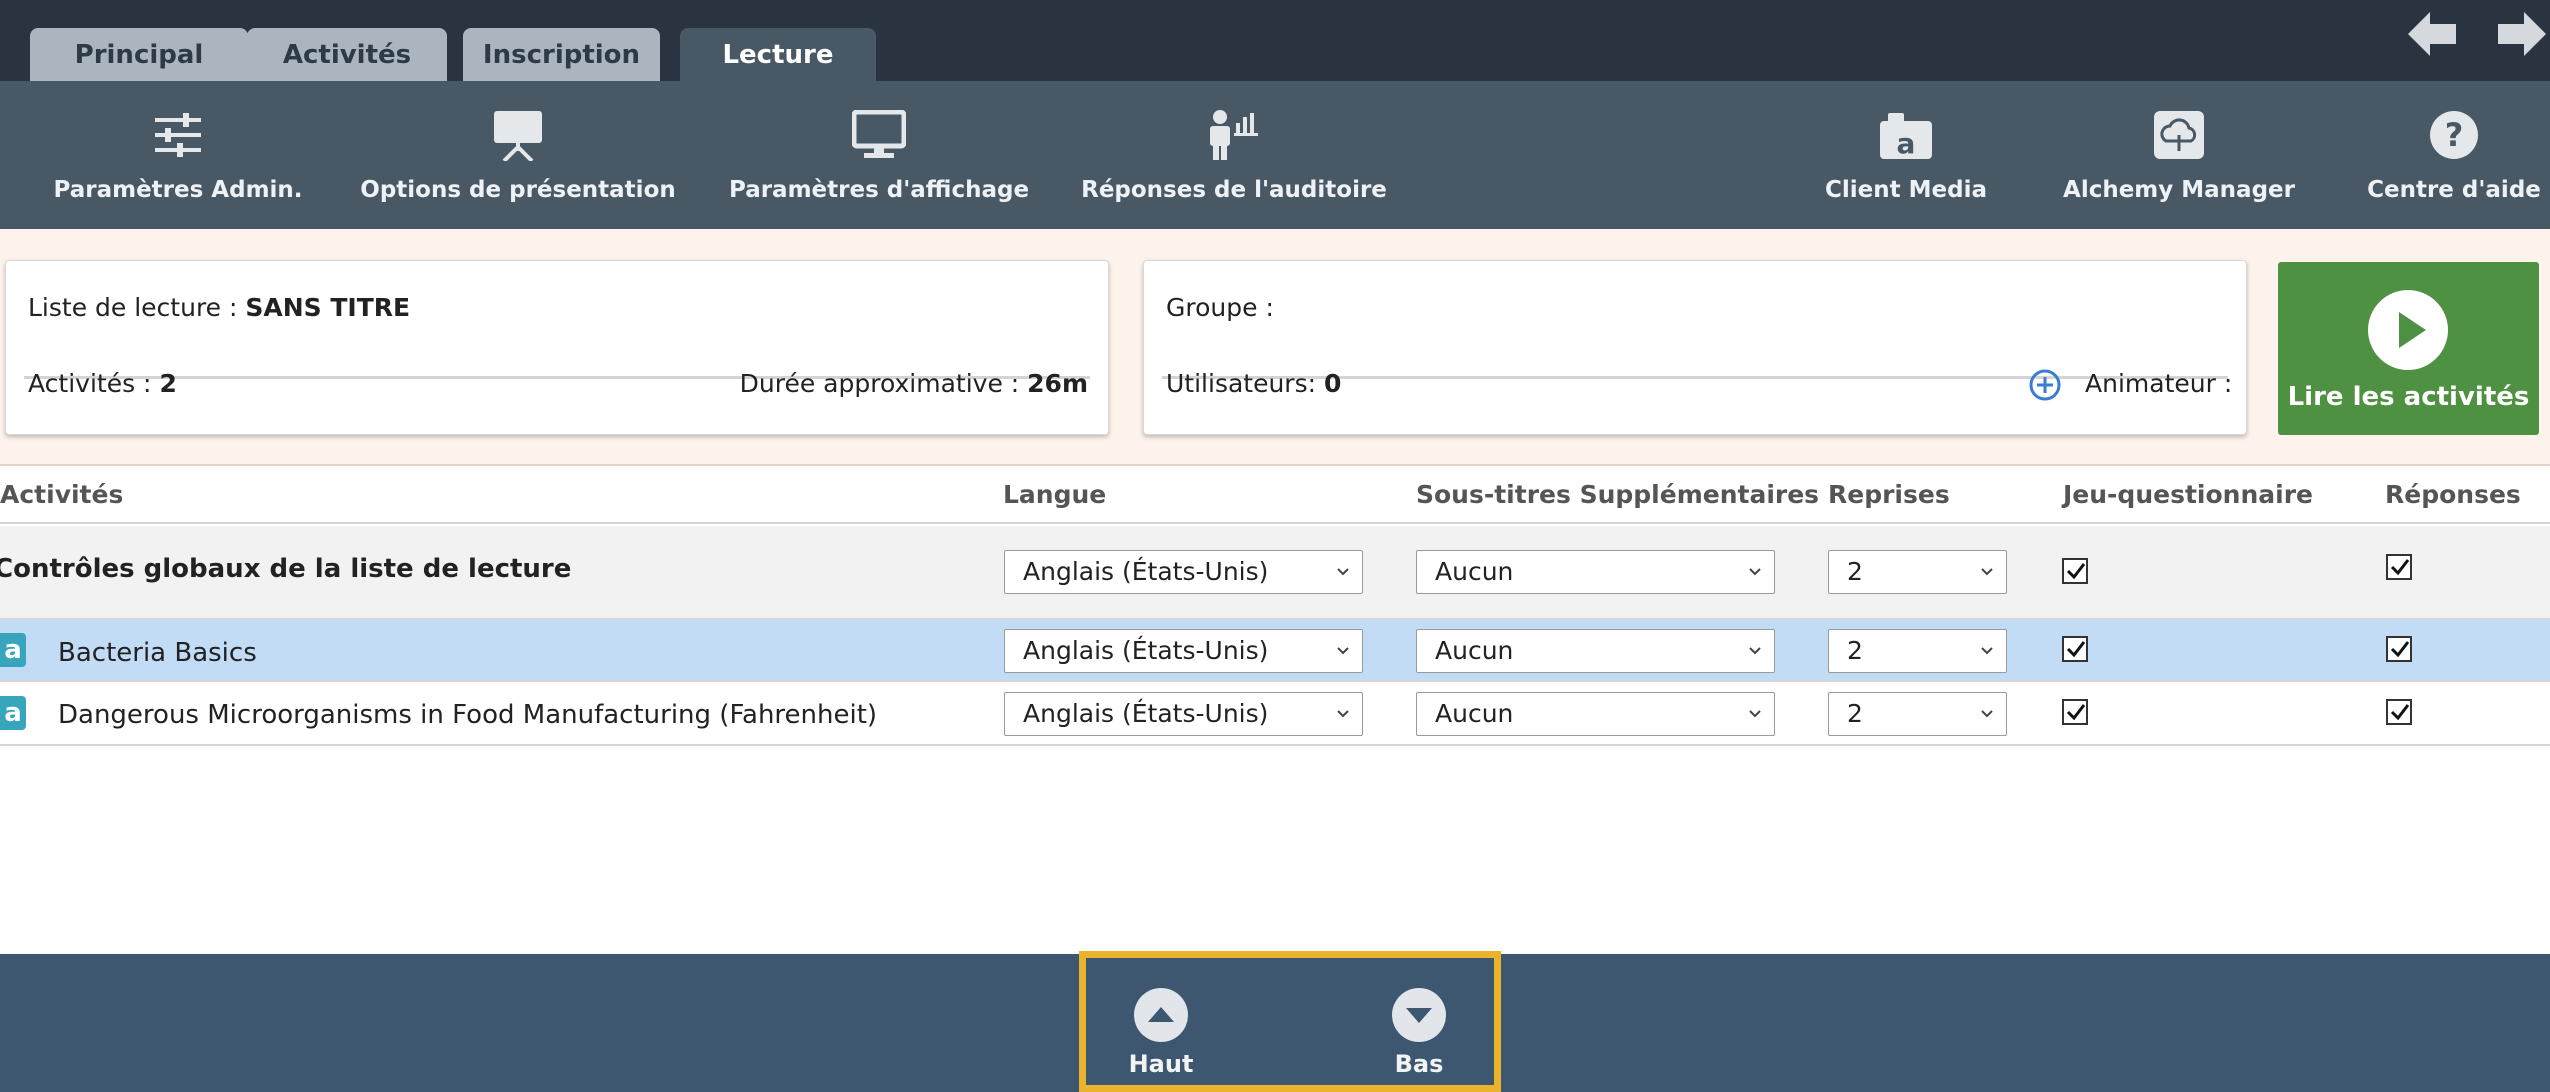 The width and height of the screenshot is (2550, 1092). What do you see at coordinates (1906, 143) in the screenshot?
I see `svg-text: a` at bounding box center [1906, 143].